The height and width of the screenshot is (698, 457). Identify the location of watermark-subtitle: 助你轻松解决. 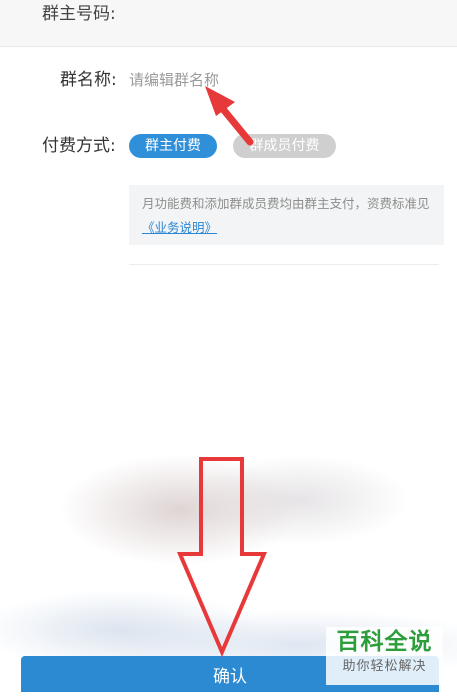
(384, 666).